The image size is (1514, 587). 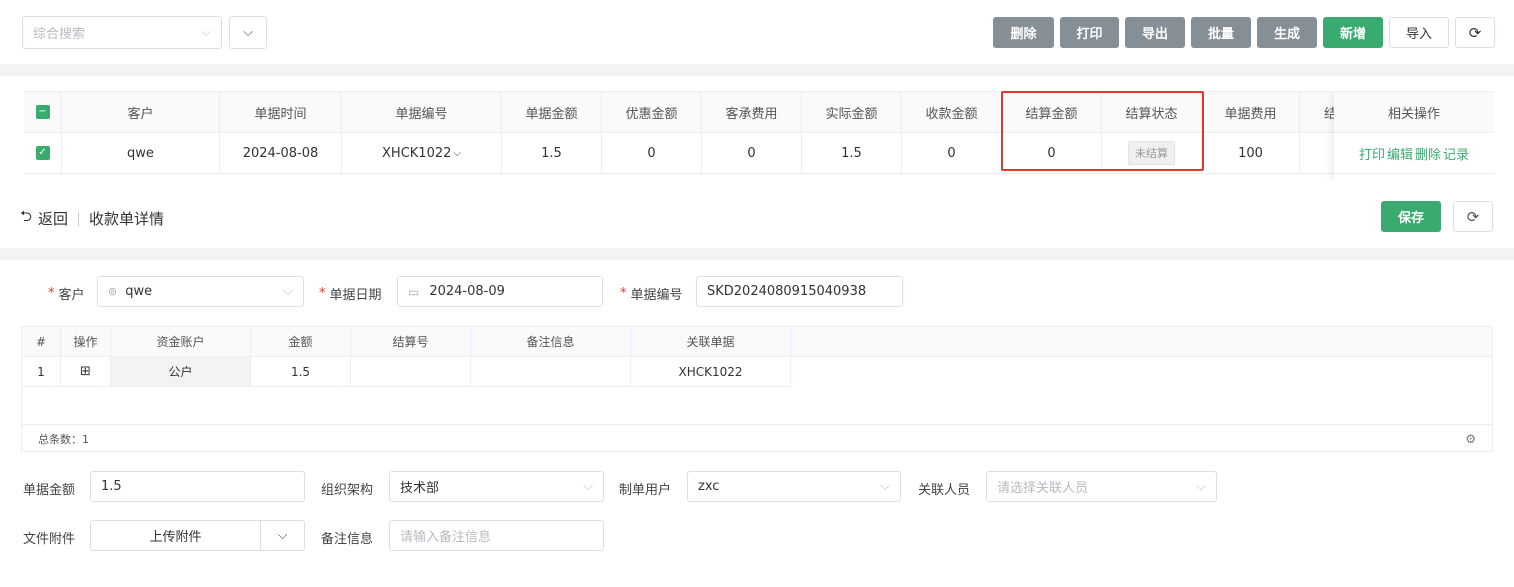 I want to click on delete-link: 删除, so click(x=1428, y=153).